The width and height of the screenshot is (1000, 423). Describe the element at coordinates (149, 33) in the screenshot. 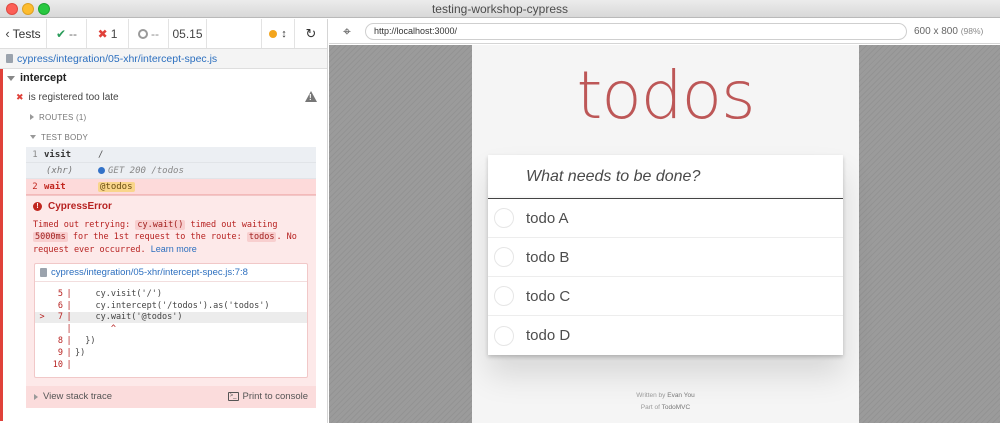

I see `pending-count: --` at that location.